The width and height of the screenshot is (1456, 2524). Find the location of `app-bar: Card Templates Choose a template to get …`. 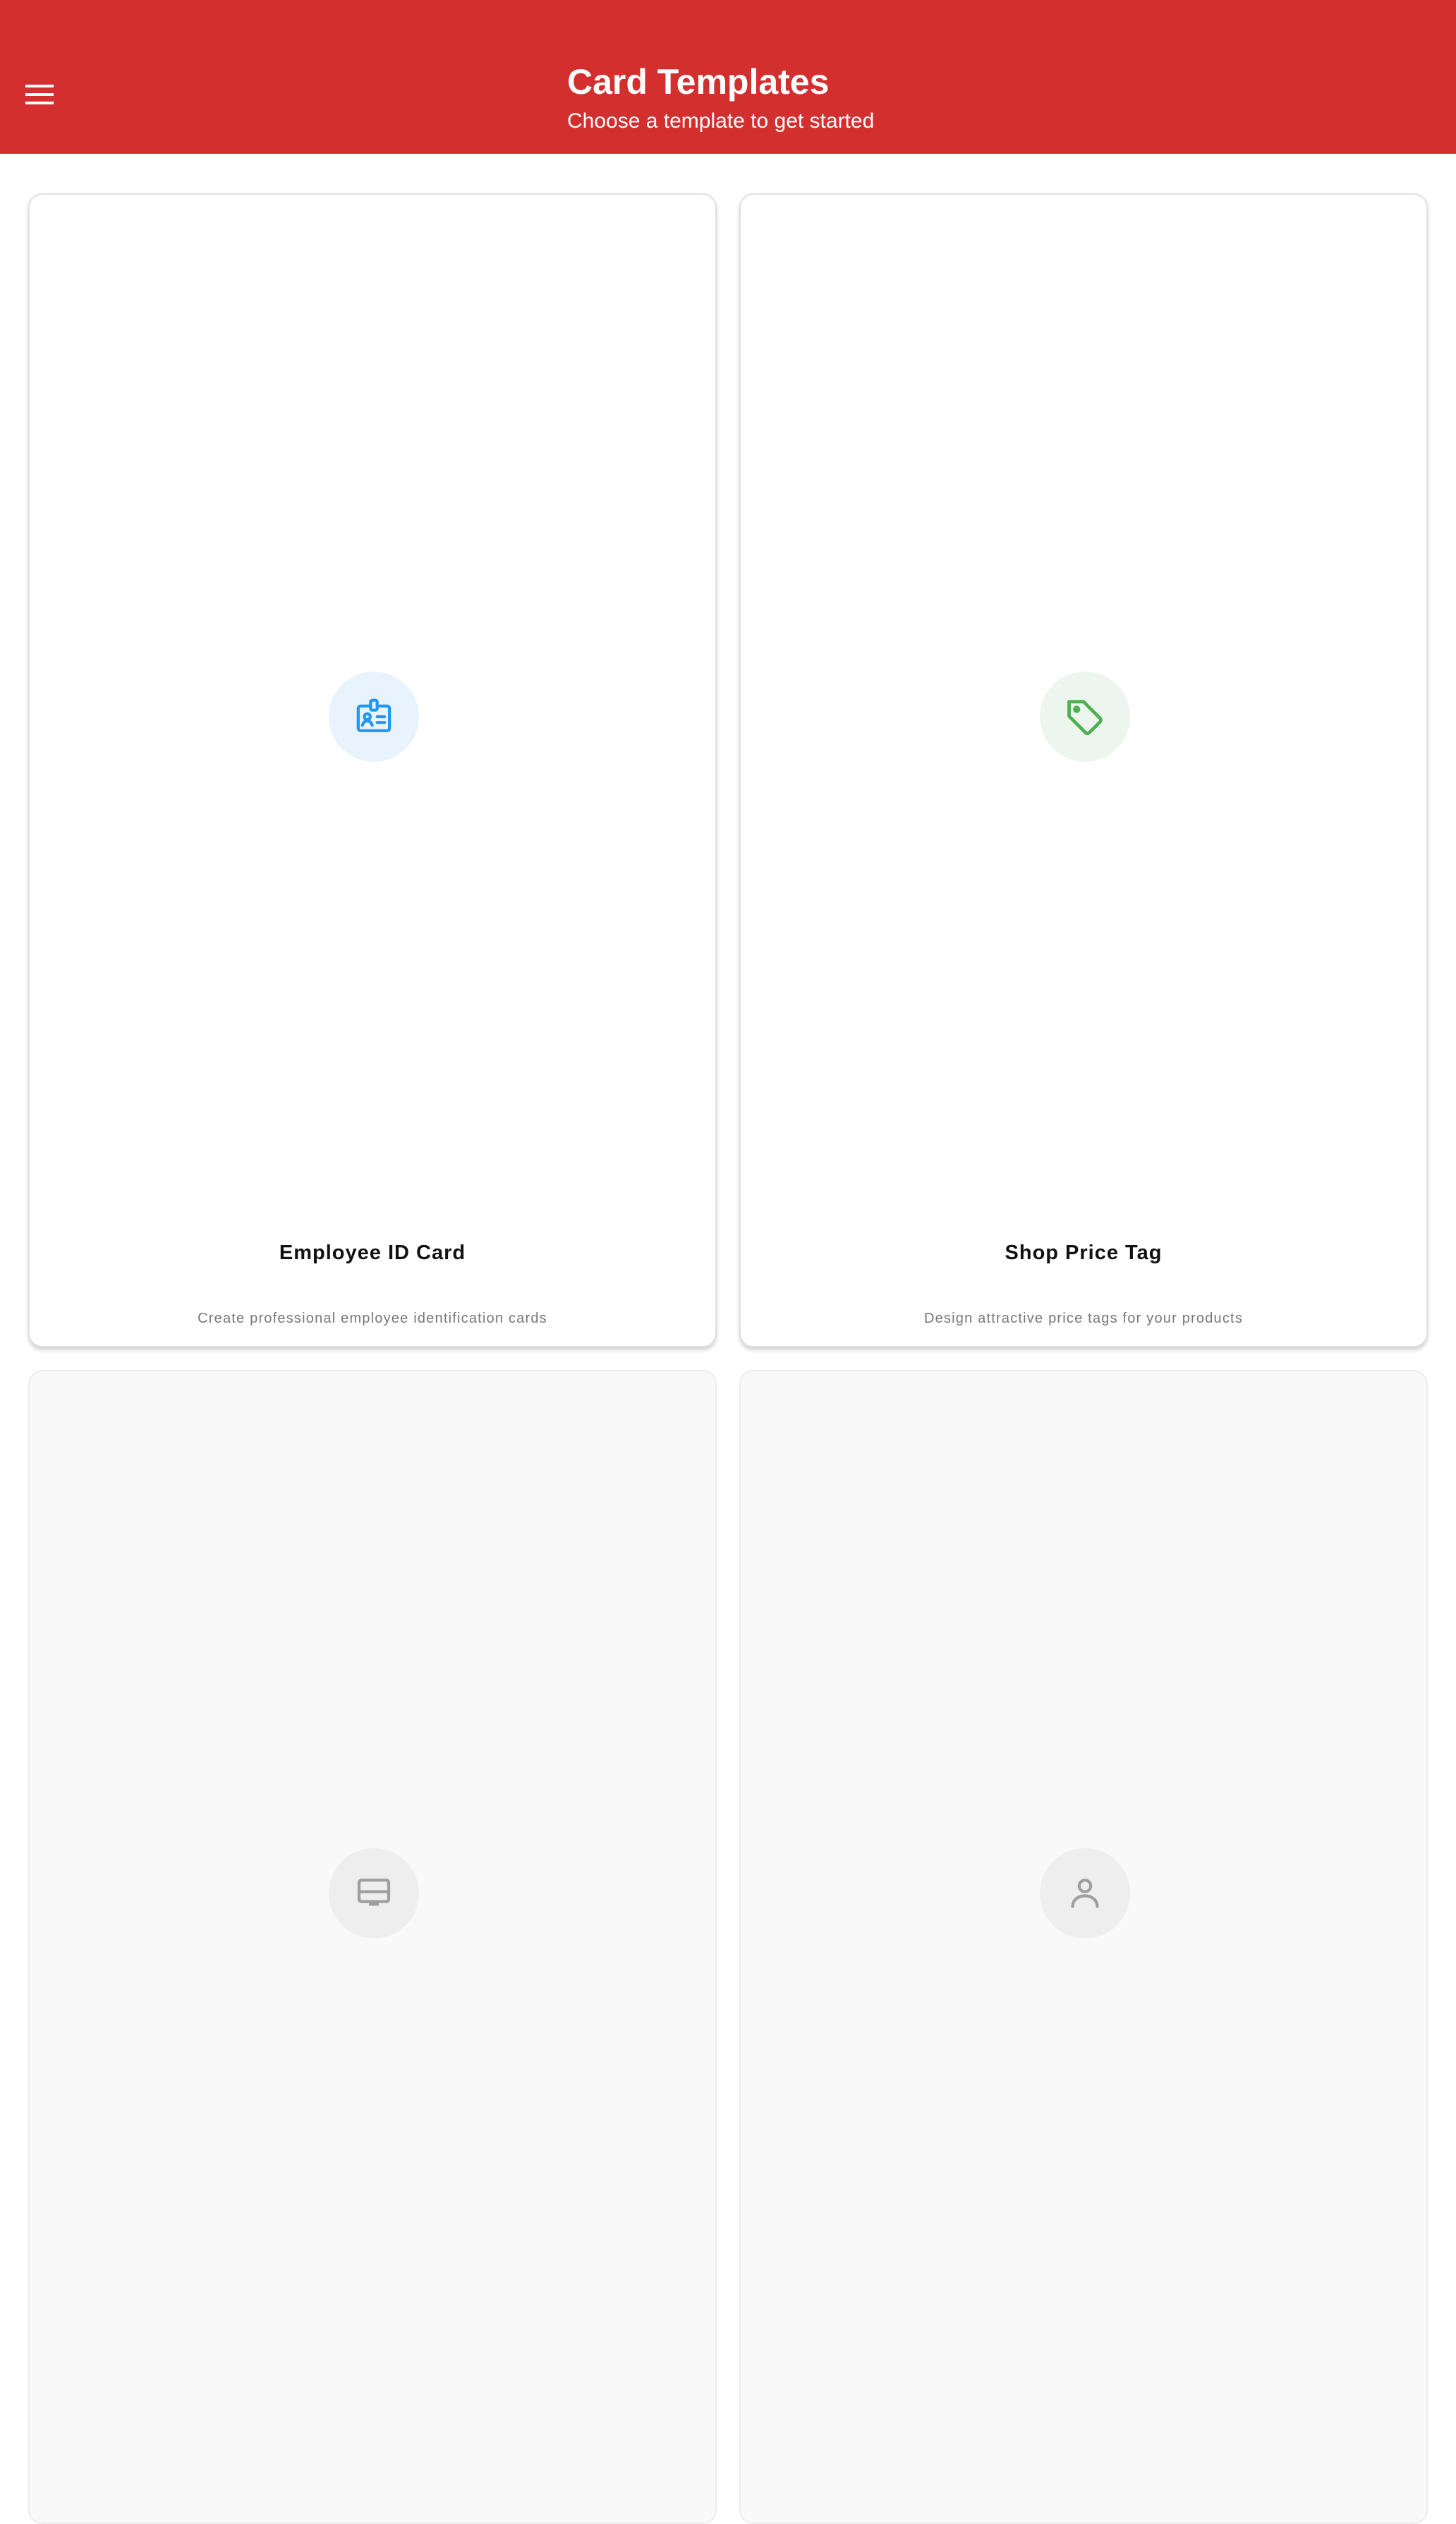

app-bar: Card Templates Choose a template to get … is located at coordinates (728, 77).